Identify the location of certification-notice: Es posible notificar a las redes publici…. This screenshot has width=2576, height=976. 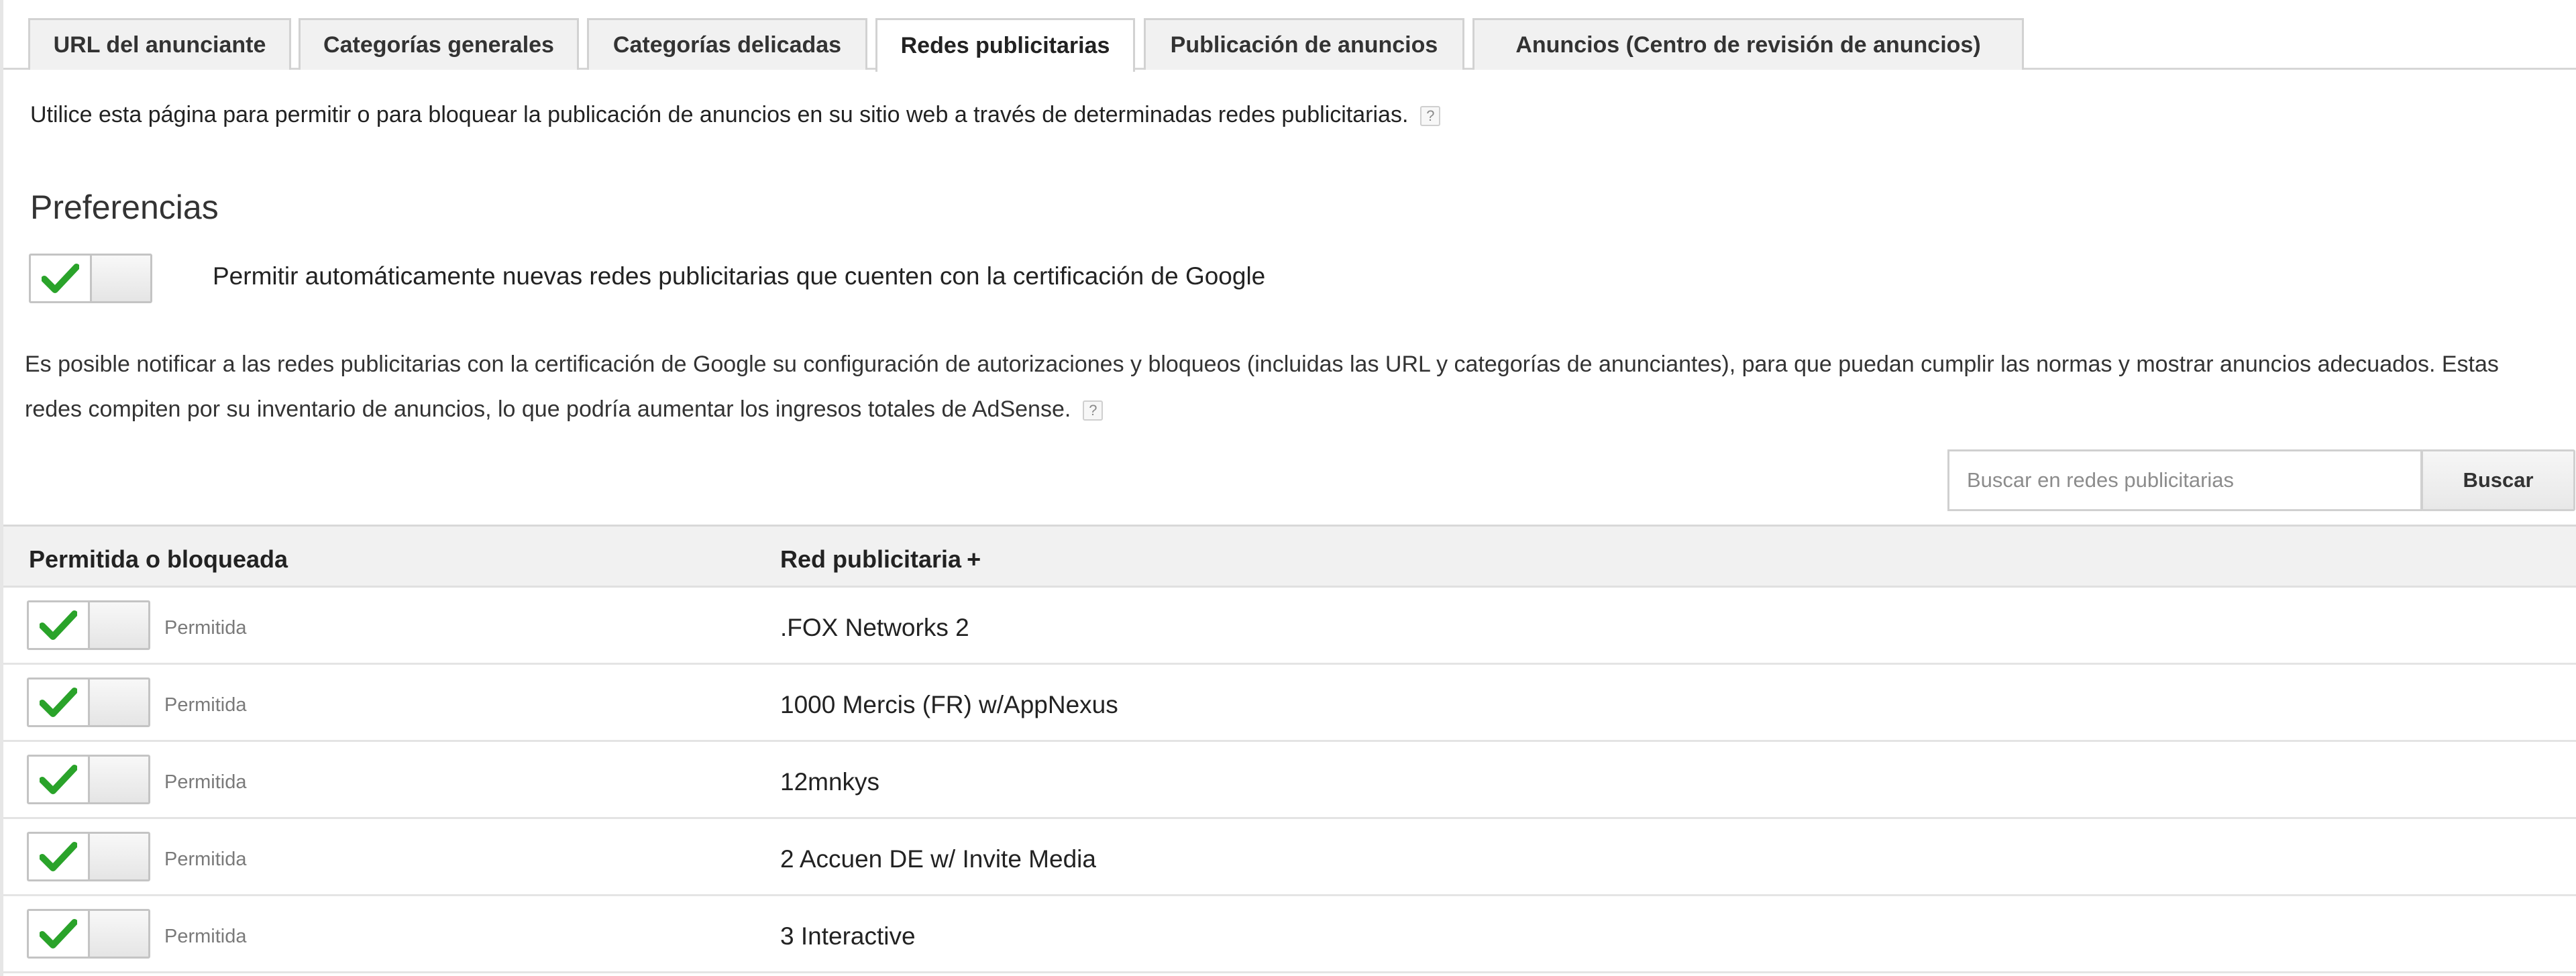
(1289, 387).